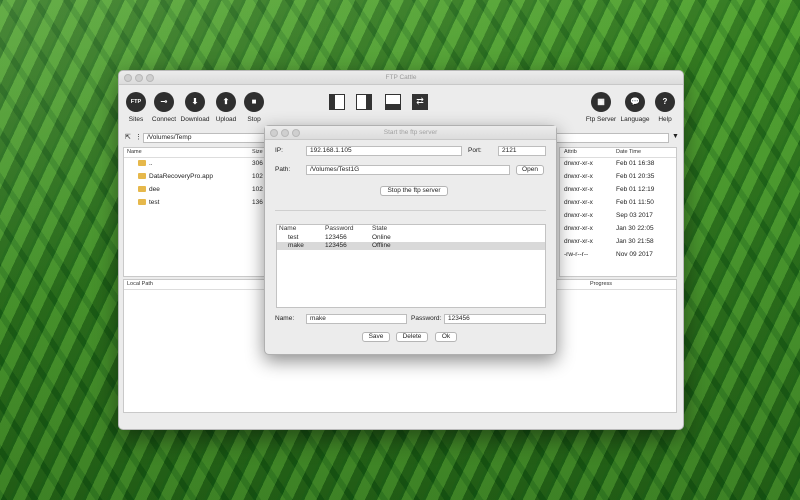 The height and width of the screenshot is (500, 800). Describe the element at coordinates (254, 102) in the screenshot. I see `stop-icon: ■` at that location.